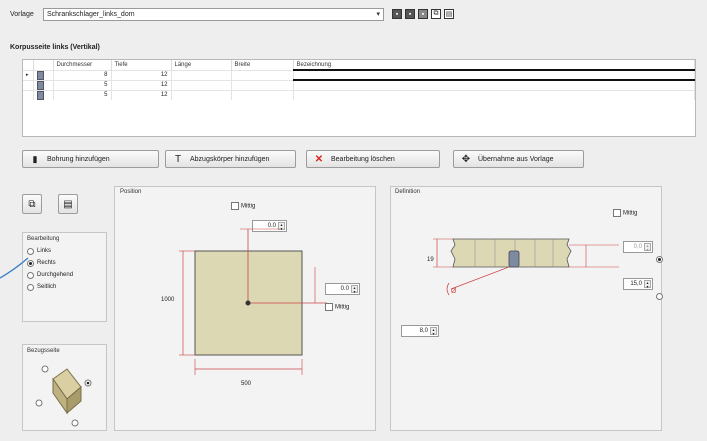 The image size is (707, 441). I want to click on bezugsseite-title: Bezugsseite, so click(43, 351).